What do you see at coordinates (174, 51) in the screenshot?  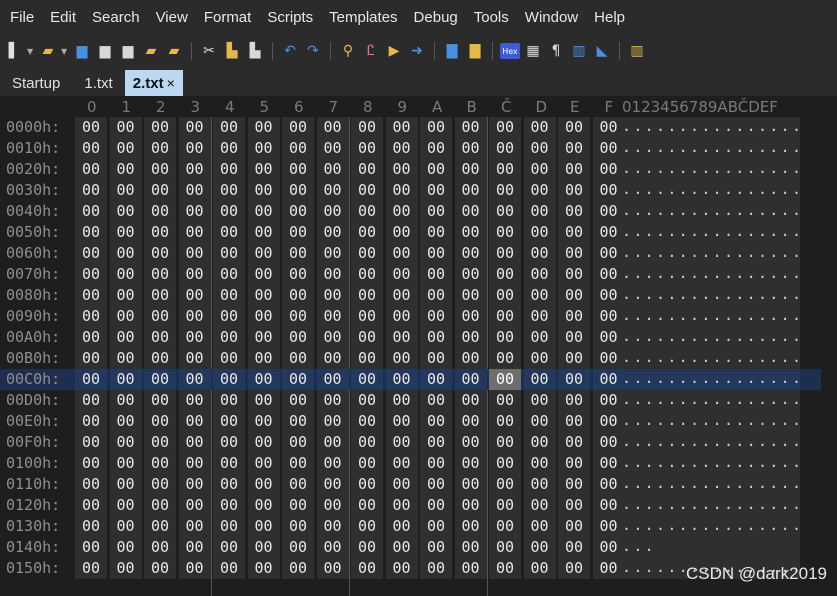 I see `workspace-icon: ▰` at bounding box center [174, 51].